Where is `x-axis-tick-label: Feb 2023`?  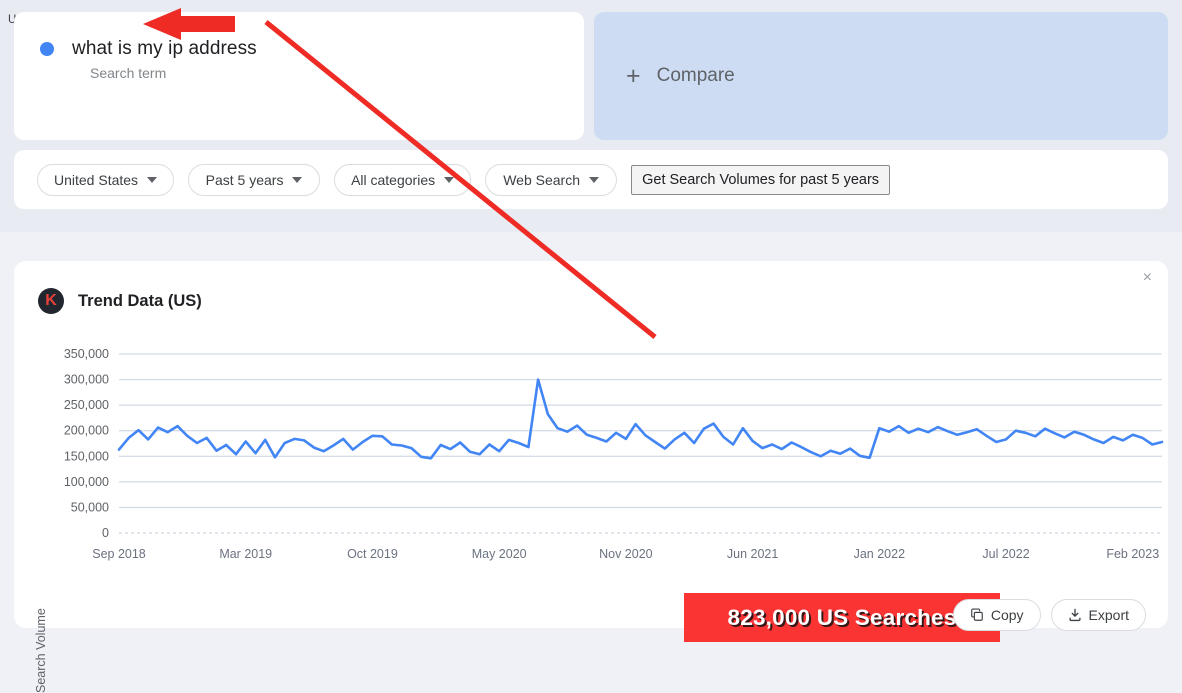
x-axis-tick-label: Feb 2023 is located at coordinates (1132, 554).